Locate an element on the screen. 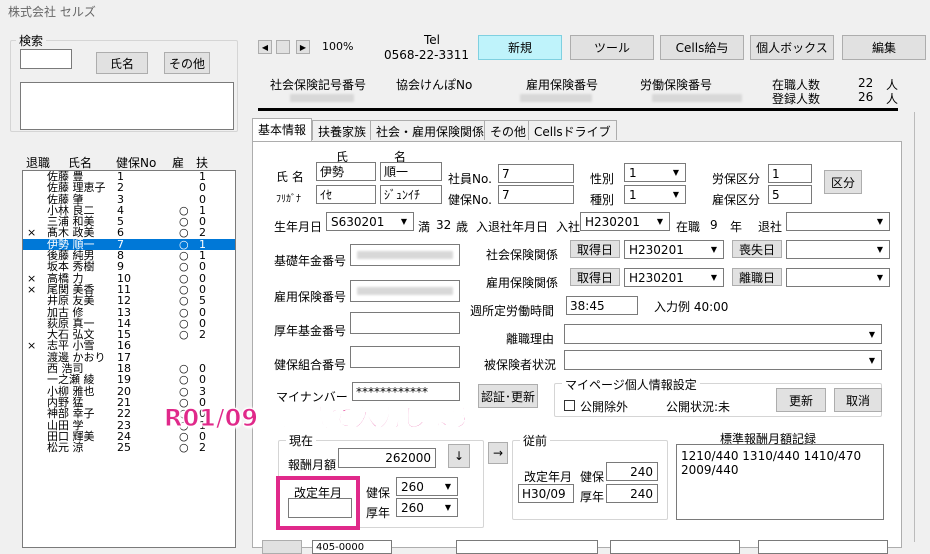  tab-cells-drive: Cellsドライブ is located at coordinates (572, 130).